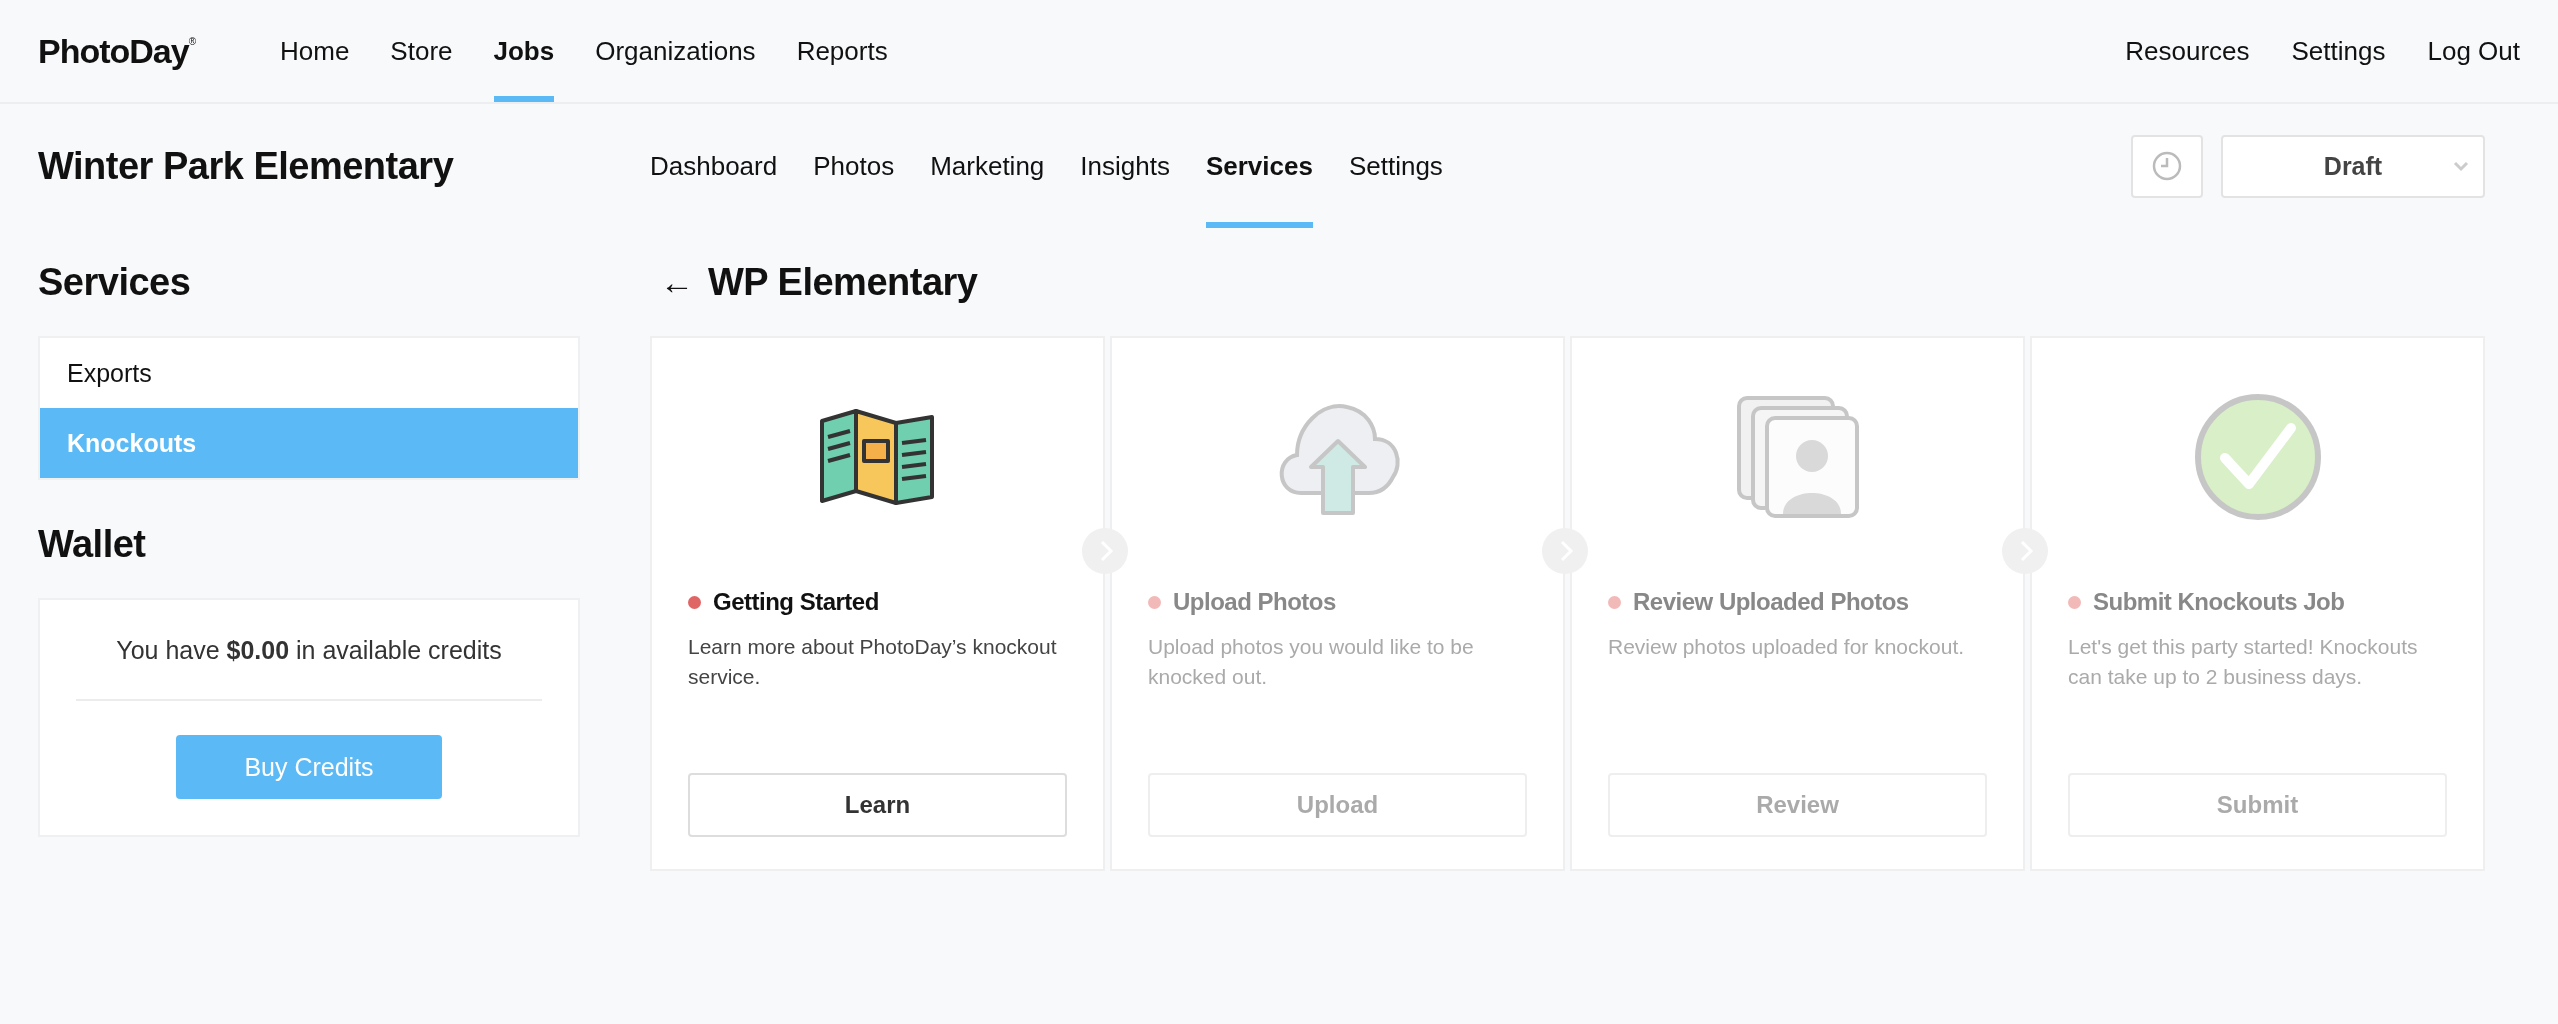  Describe the element at coordinates (1787, 647) in the screenshot. I see `step-description: Review photos uploaded for knockout.` at that location.